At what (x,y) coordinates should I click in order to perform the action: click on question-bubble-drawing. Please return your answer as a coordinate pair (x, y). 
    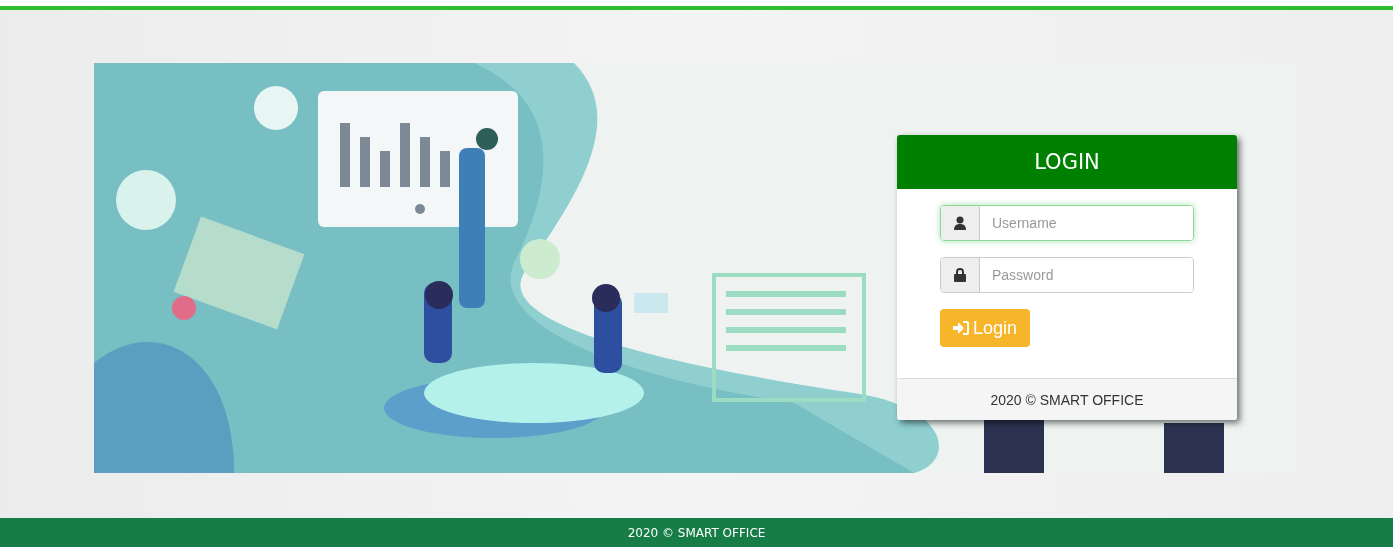
    Looking at the image, I should click on (540, 259).